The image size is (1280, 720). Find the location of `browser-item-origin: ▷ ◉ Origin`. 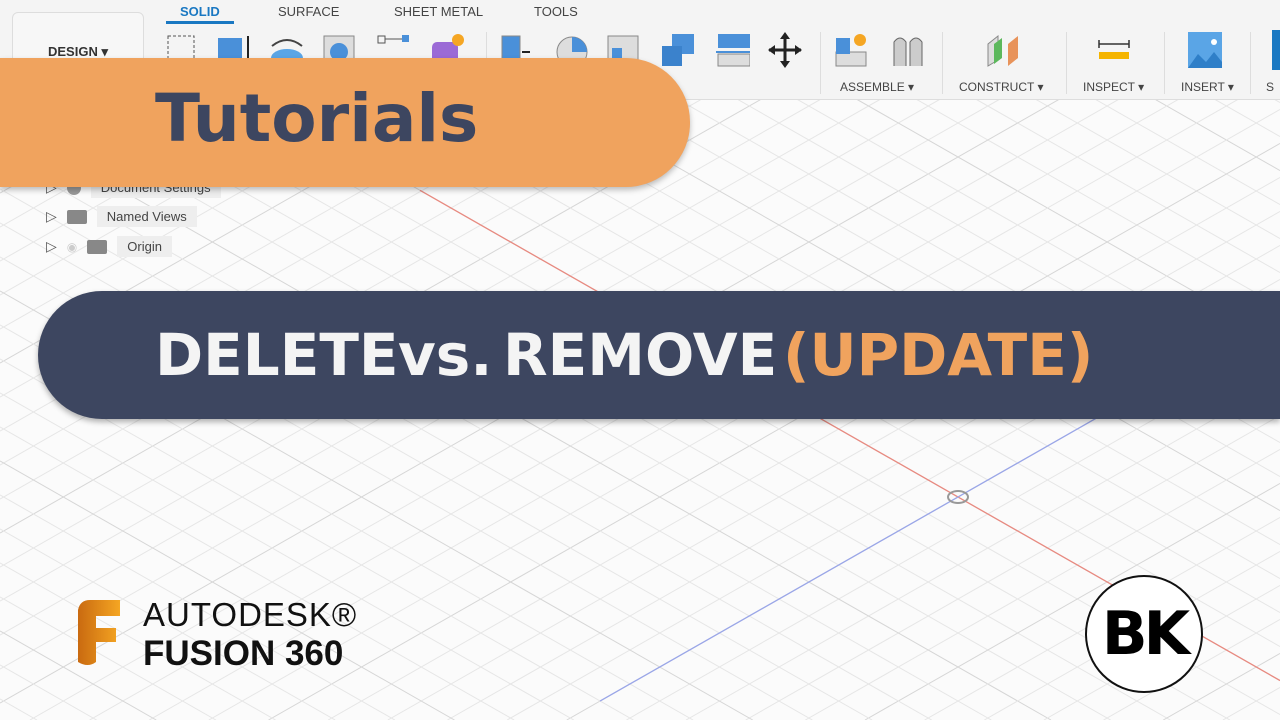

browser-item-origin: ▷ ◉ Origin is located at coordinates (109, 246).